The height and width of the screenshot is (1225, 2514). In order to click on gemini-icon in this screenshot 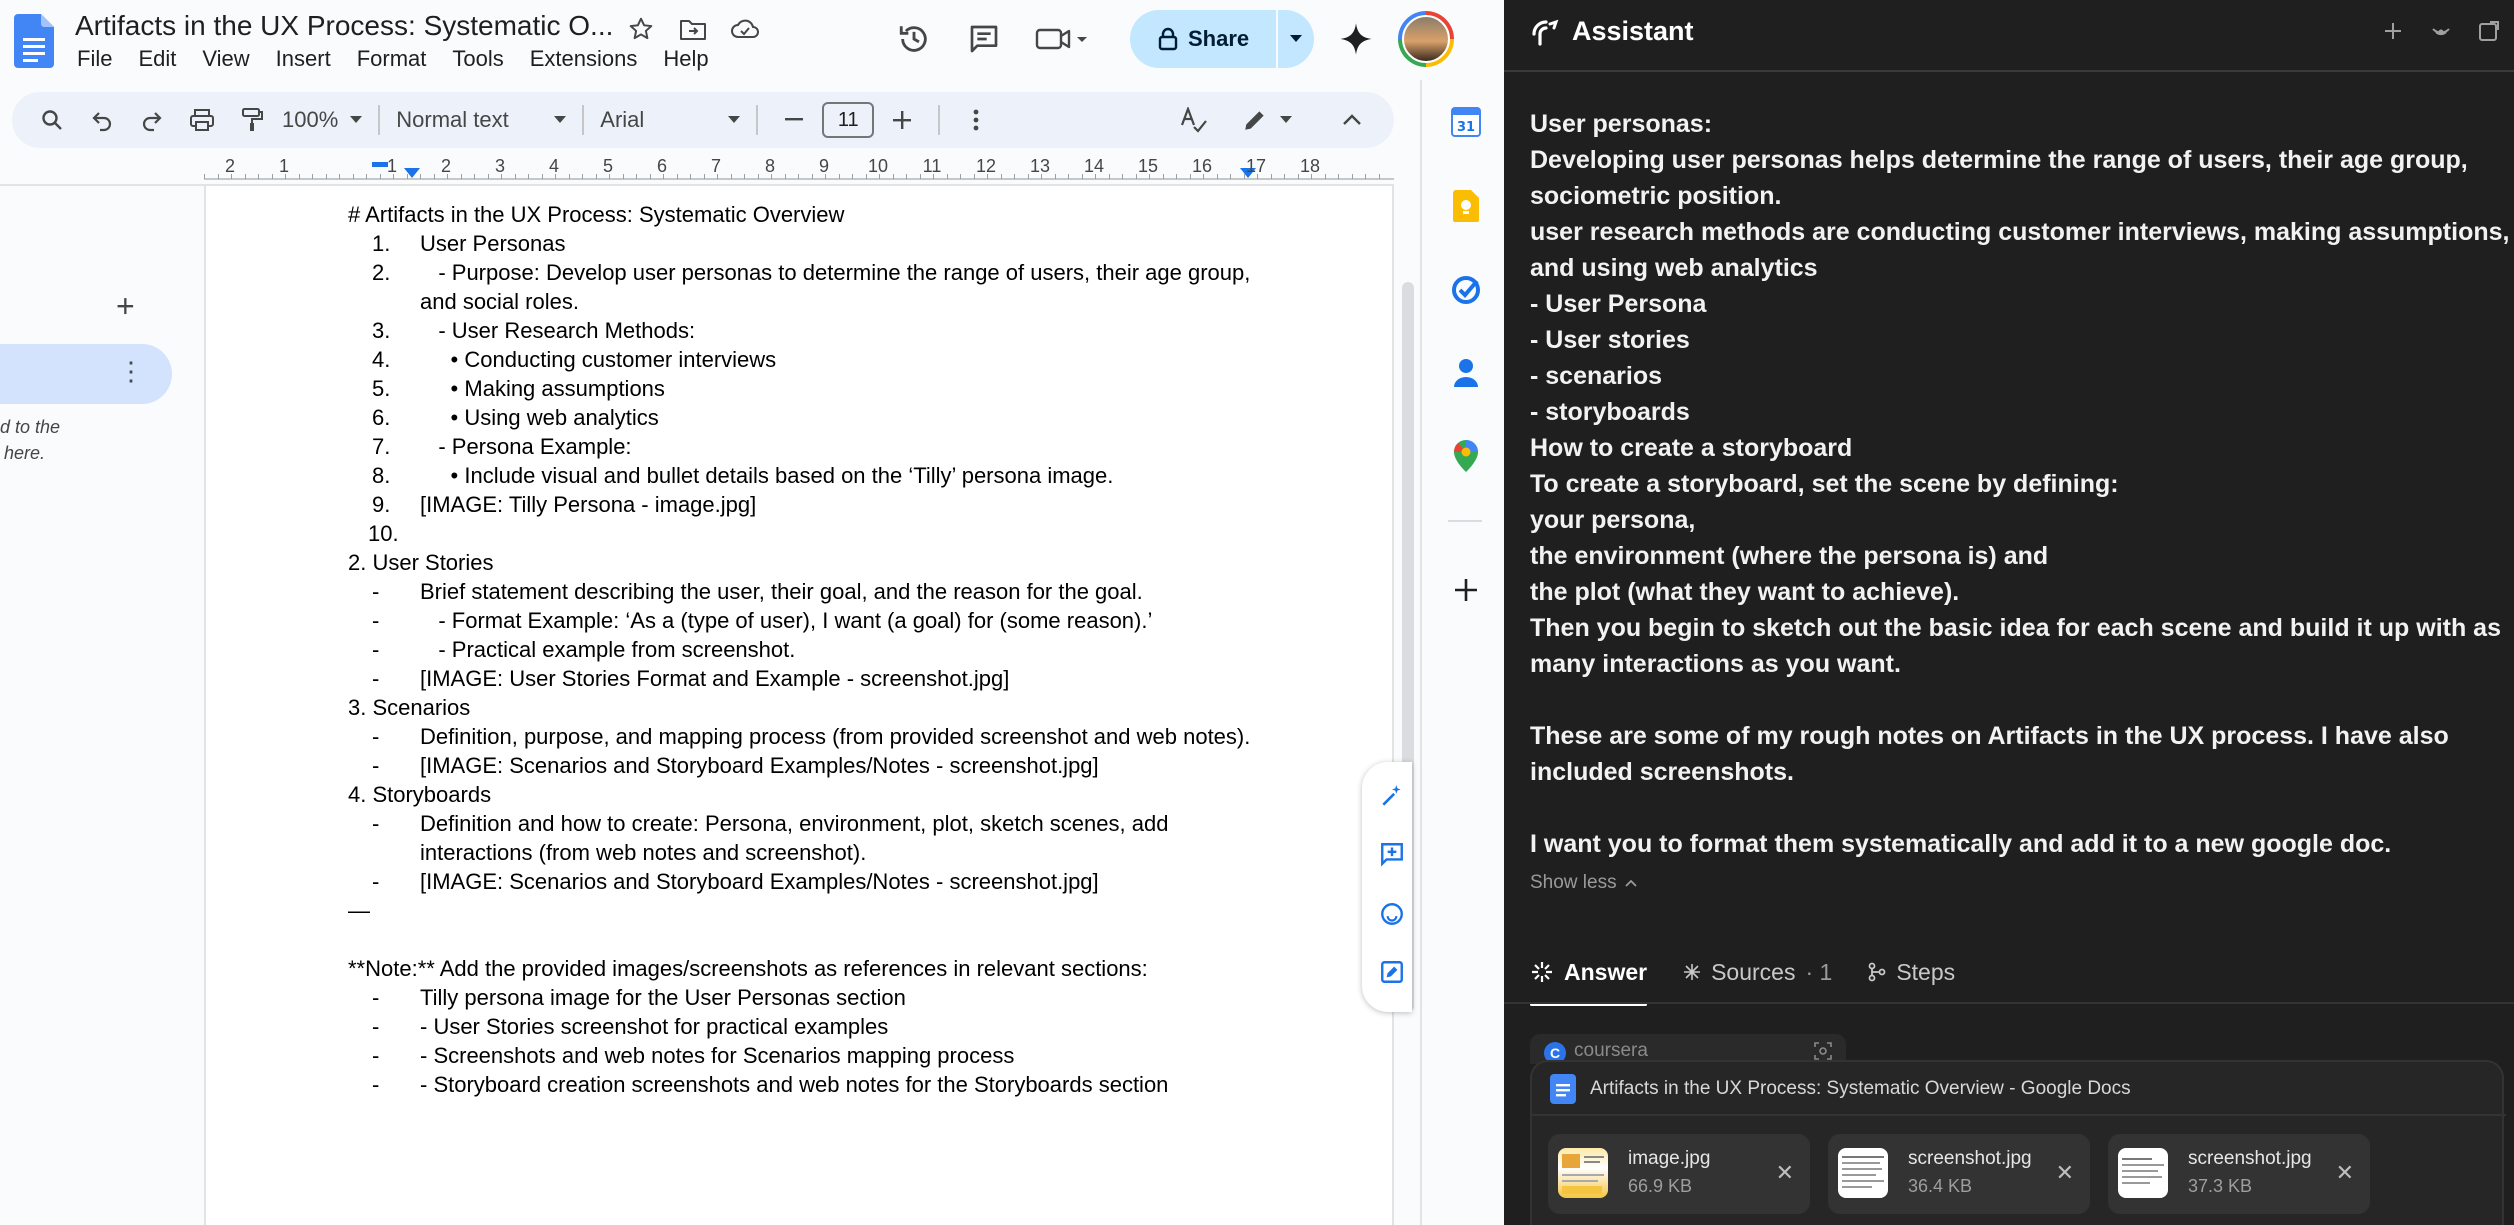, I will do `click(1356, 39)`.